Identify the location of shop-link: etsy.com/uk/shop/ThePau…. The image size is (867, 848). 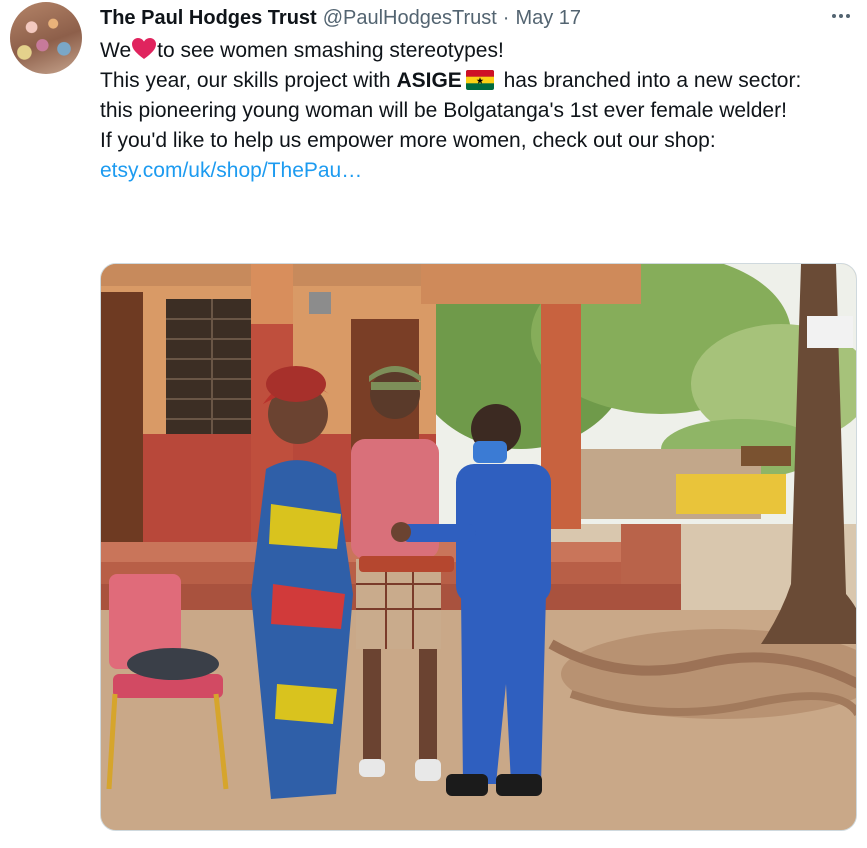
(480, 171).